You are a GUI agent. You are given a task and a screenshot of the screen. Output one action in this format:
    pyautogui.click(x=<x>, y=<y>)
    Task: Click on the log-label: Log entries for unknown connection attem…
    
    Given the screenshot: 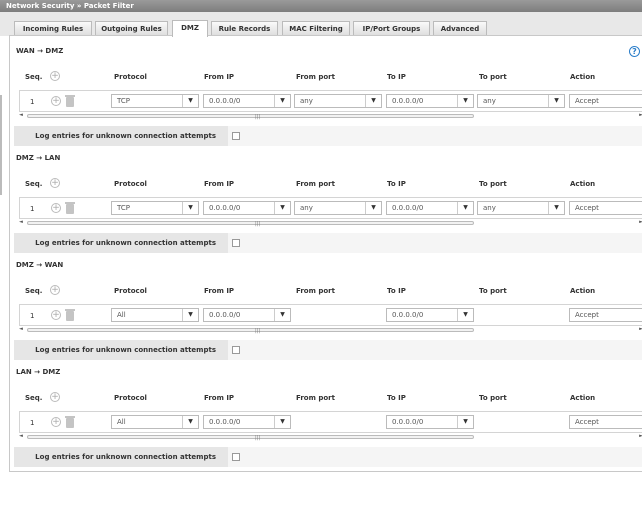 What is the action you would take?
    pyautogui.click(x=125, y=457)
    